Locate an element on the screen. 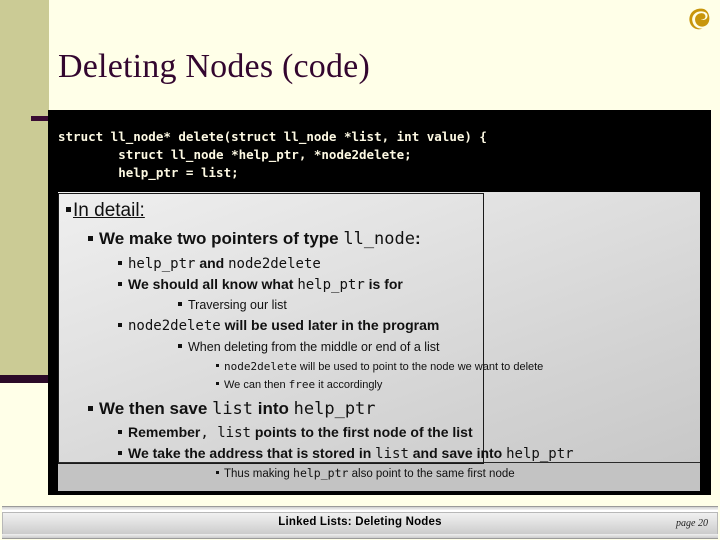 The height and width of the screenshot is (540, 720). left-accent-strip is located at coordinates (24, 187).